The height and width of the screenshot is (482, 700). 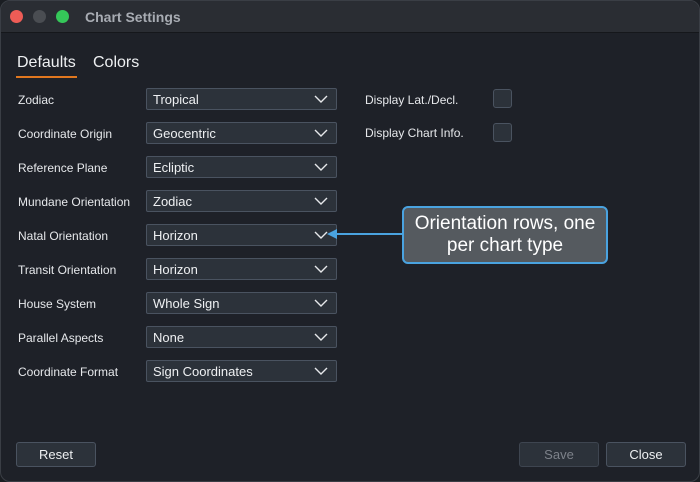 What do you see at coordinates (559, 454) in the screenshot?
I see `save-button: Save` at bounding box center [559, 454].